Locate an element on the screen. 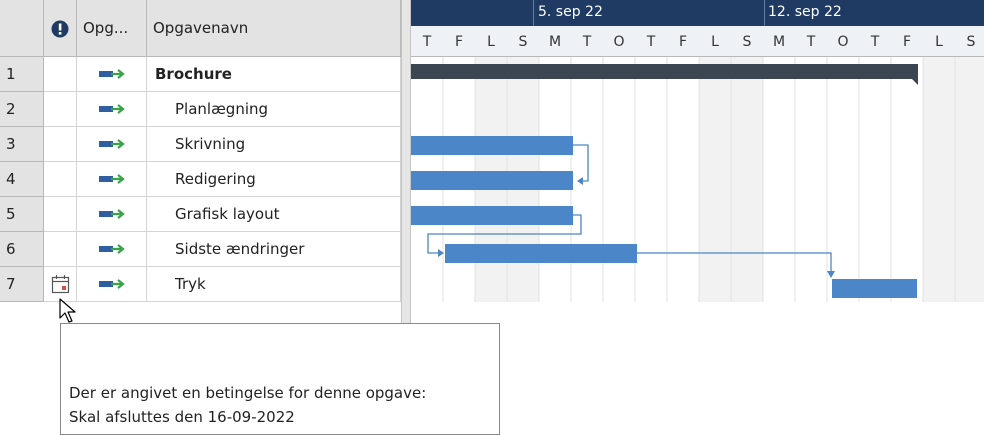 The height and width of the screenshot is (435, 984). row-id: 4 is located at coordinates (11, 179).